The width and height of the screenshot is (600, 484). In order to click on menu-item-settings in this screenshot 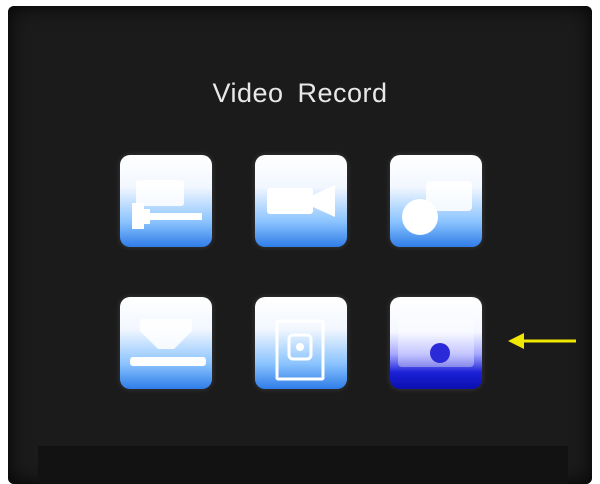, I will do `click(166, 201)`.